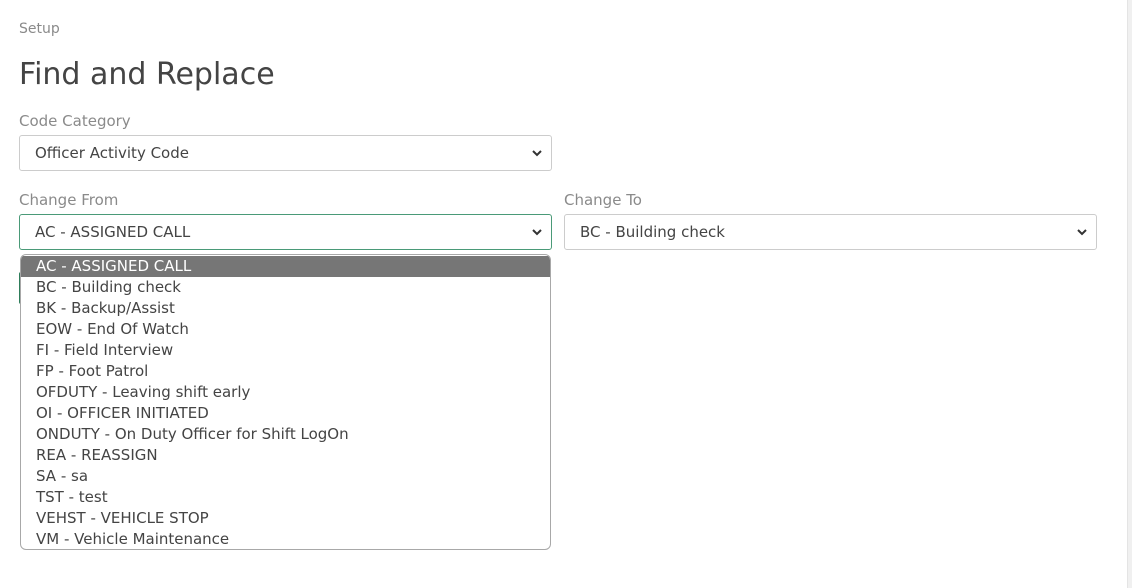  What do you see at coordinates (285, 518) in the screenshot?
I see `dropdown-option: VEHST - VEHICLE STOP` at bounding box center [285, 518].